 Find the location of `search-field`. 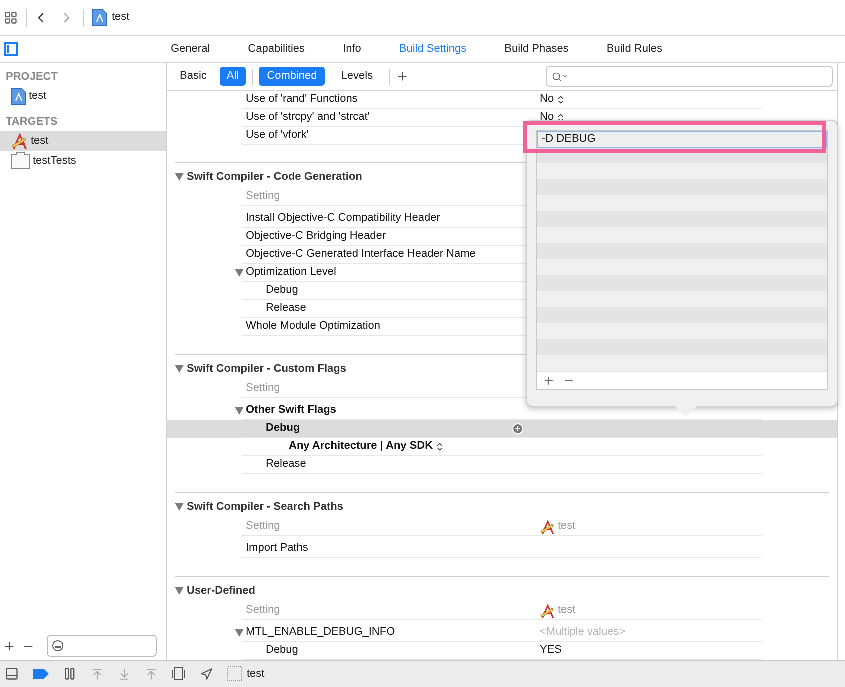

search-field is located at coordinates (689, 76).